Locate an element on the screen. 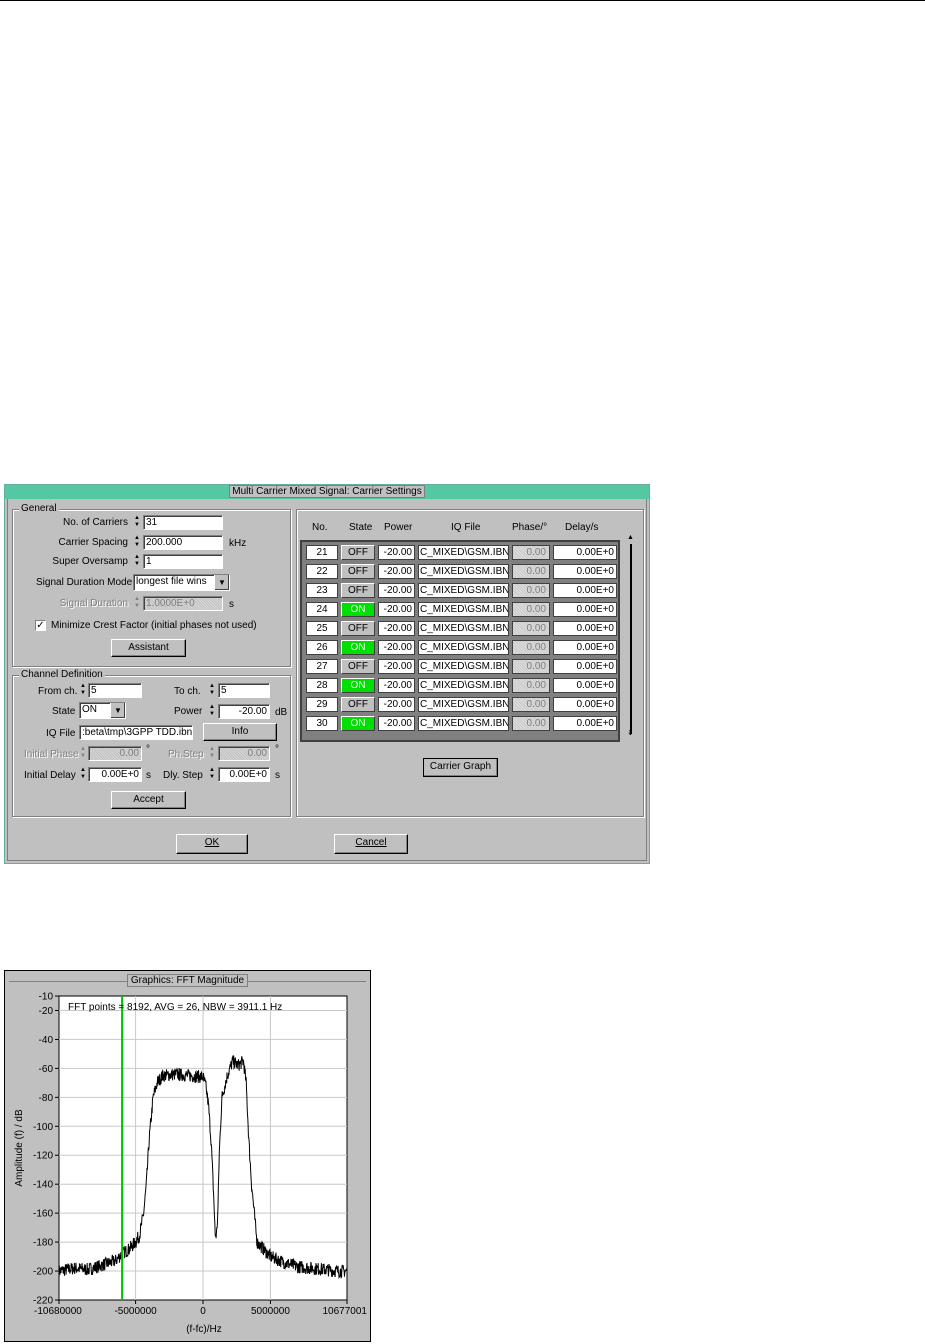 The image size is (925, 1344). super-oversamp-label: Super Oversamp is located at coordinates (90, 561).